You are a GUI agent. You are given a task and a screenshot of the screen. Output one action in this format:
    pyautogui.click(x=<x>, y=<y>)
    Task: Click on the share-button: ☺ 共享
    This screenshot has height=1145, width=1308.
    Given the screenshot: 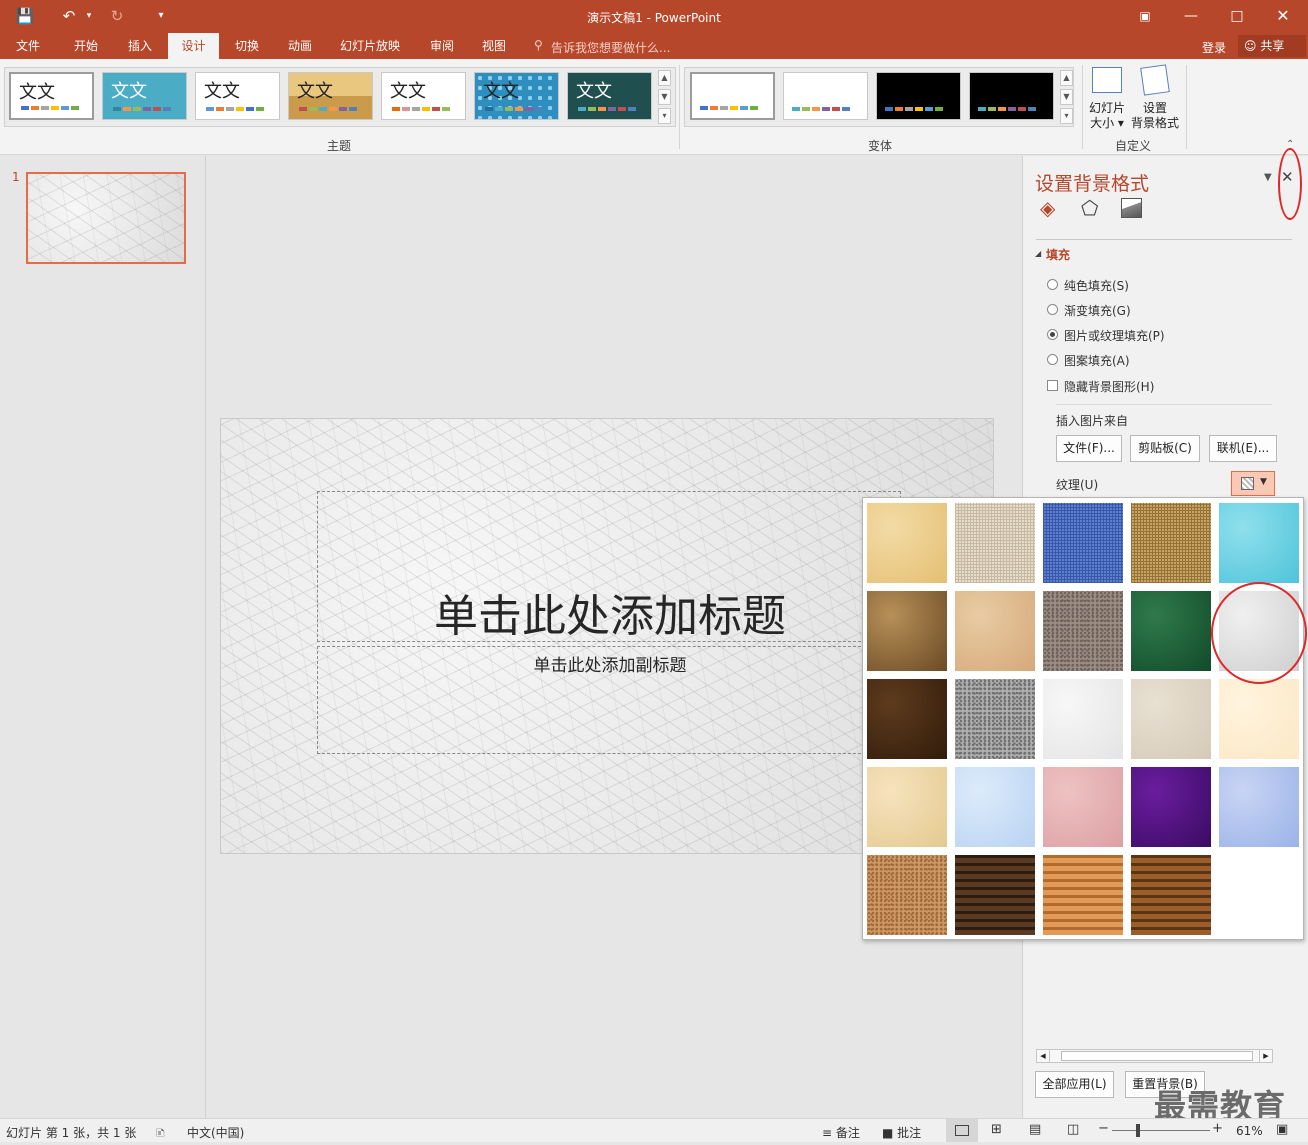 What is the action you would take?
    pyautogui.click(x=1272, y=46)
    